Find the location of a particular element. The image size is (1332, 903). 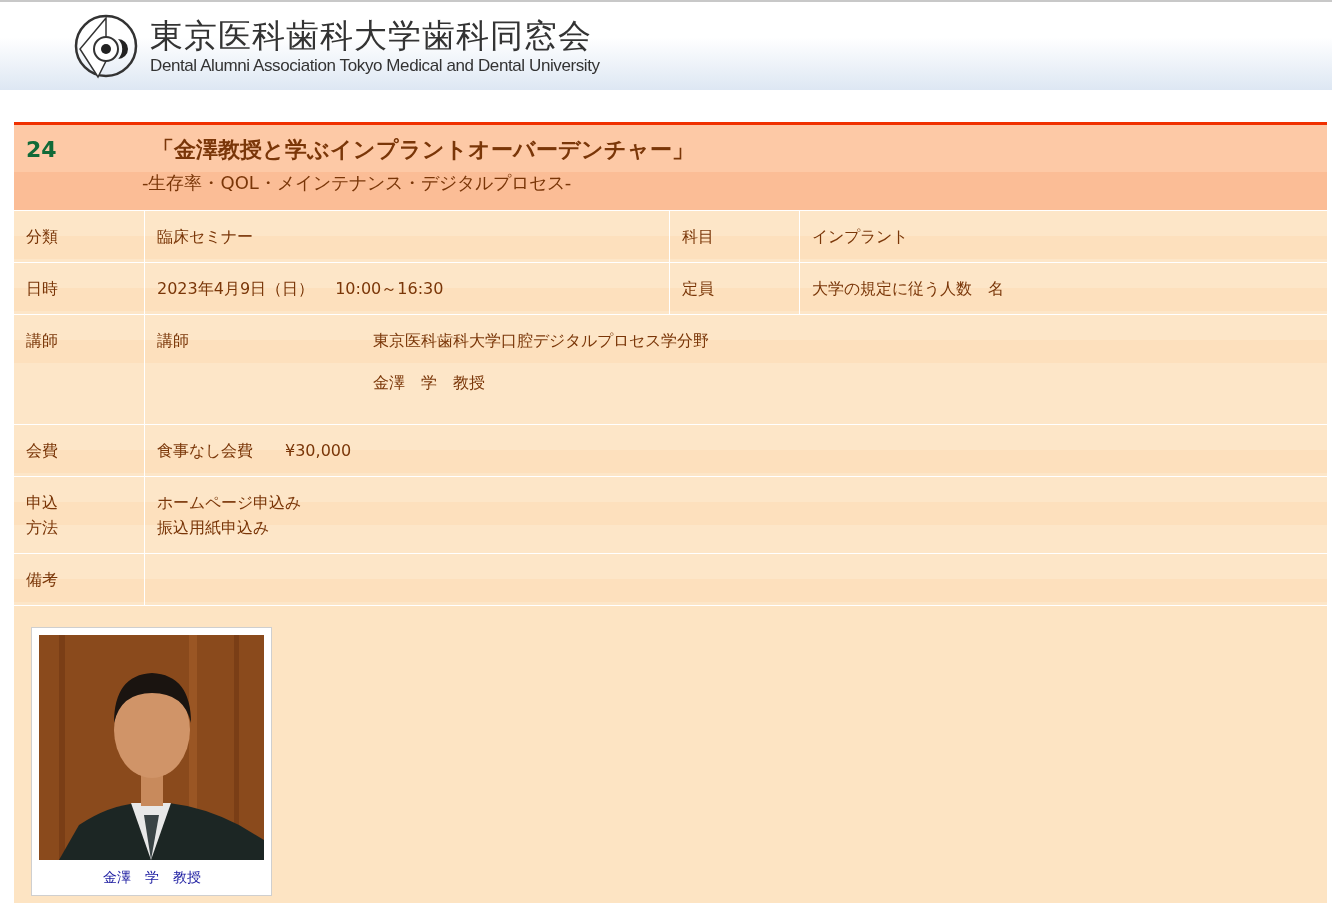

lecturer-affiliation: 東京医科歯科大学口腔デジタルプロセス学分野 is located at coordinates (541, 341).